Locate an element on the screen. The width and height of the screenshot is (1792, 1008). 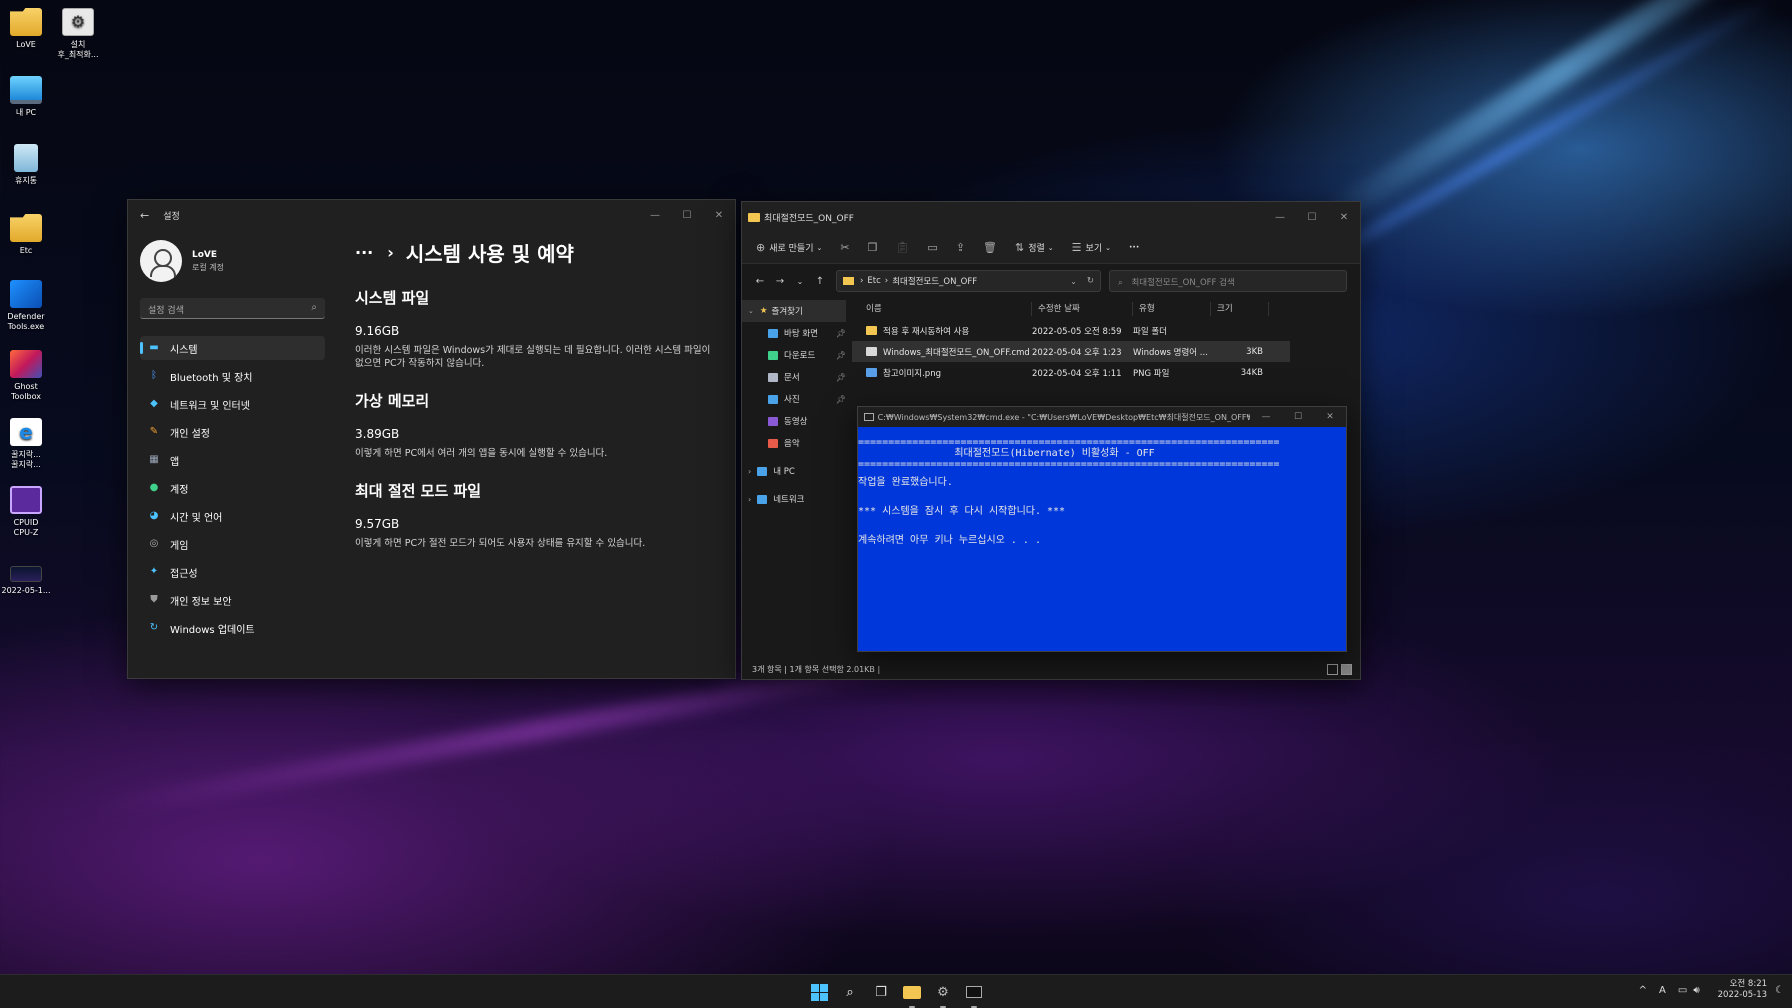
settings-titlebar: ← 설정 — ☐ ✕ is located at coordinates (431, 215).